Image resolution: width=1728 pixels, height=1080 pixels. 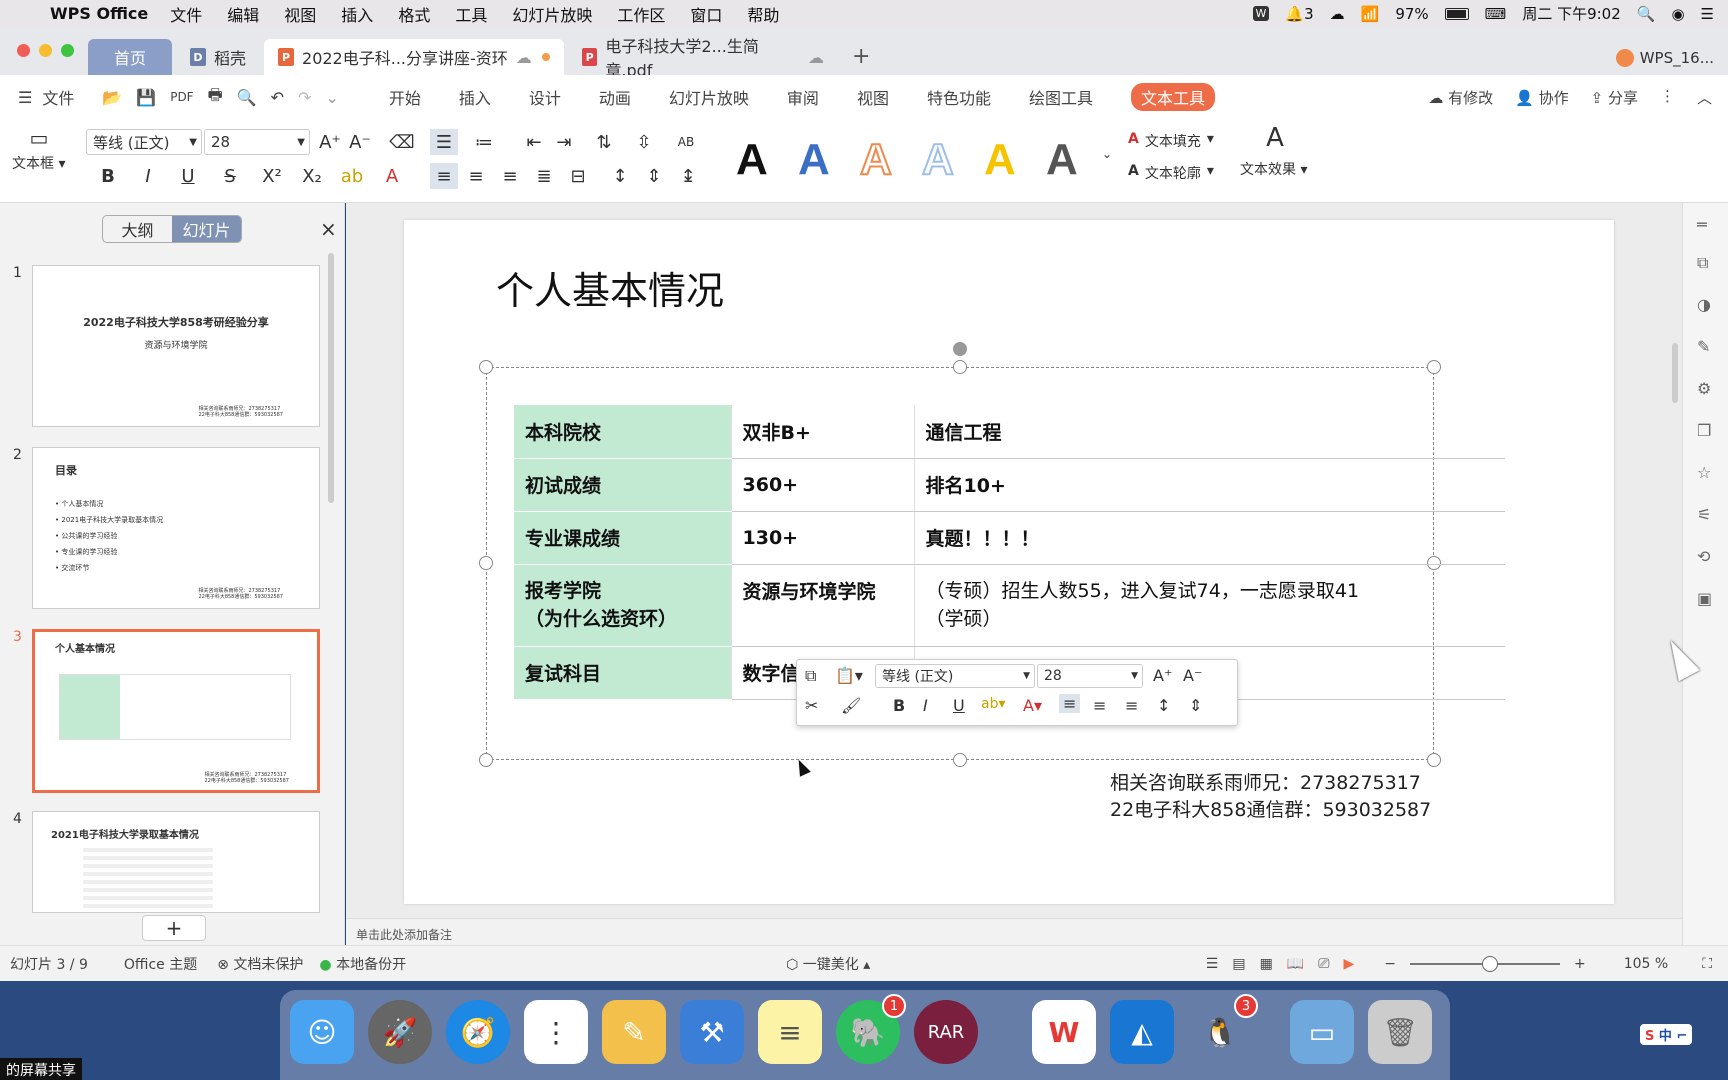 What do you see at coordinates (604, 142) in the screenshot?
I see `text-direction-icon: ⇅` at bounding box center [604, 142].